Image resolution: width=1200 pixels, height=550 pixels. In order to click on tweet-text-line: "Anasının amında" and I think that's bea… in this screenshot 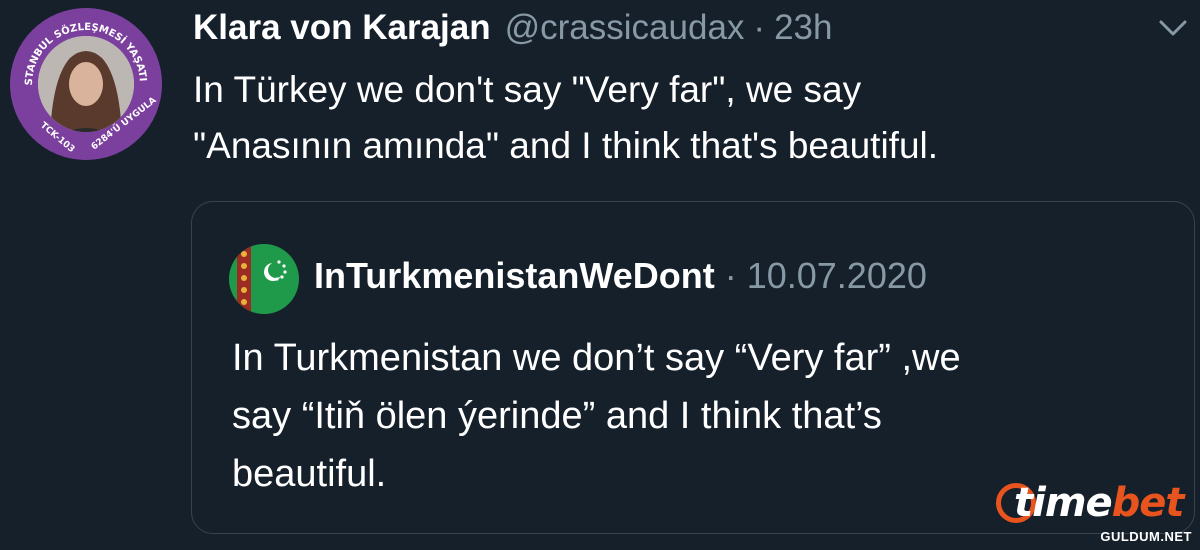, I will do `click(566, 145)`.